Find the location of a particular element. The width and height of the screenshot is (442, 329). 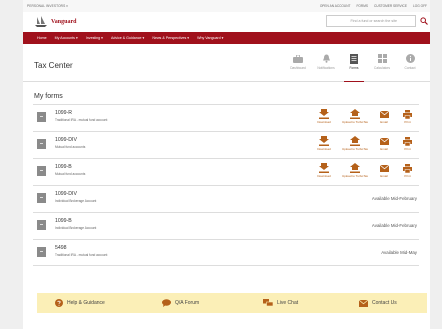

tab-label: Contact is located at coordinates (410, 68).